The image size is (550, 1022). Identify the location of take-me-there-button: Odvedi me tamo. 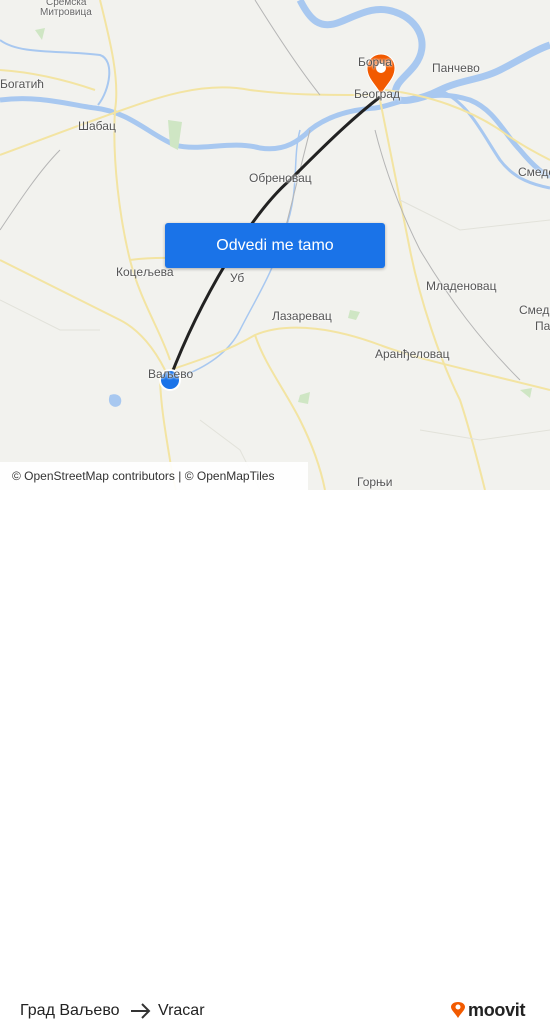
(275, 245).